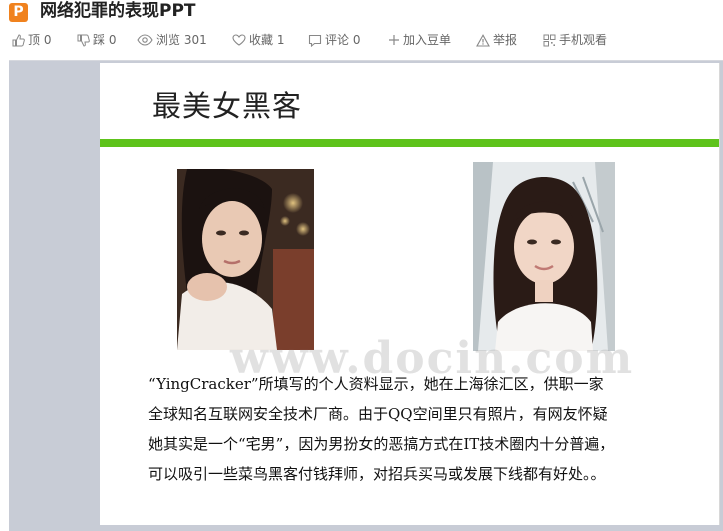 This screenshot has width=723, height=531. I want to click on add-to-list-label: 加入豆单, so click(427, 40).